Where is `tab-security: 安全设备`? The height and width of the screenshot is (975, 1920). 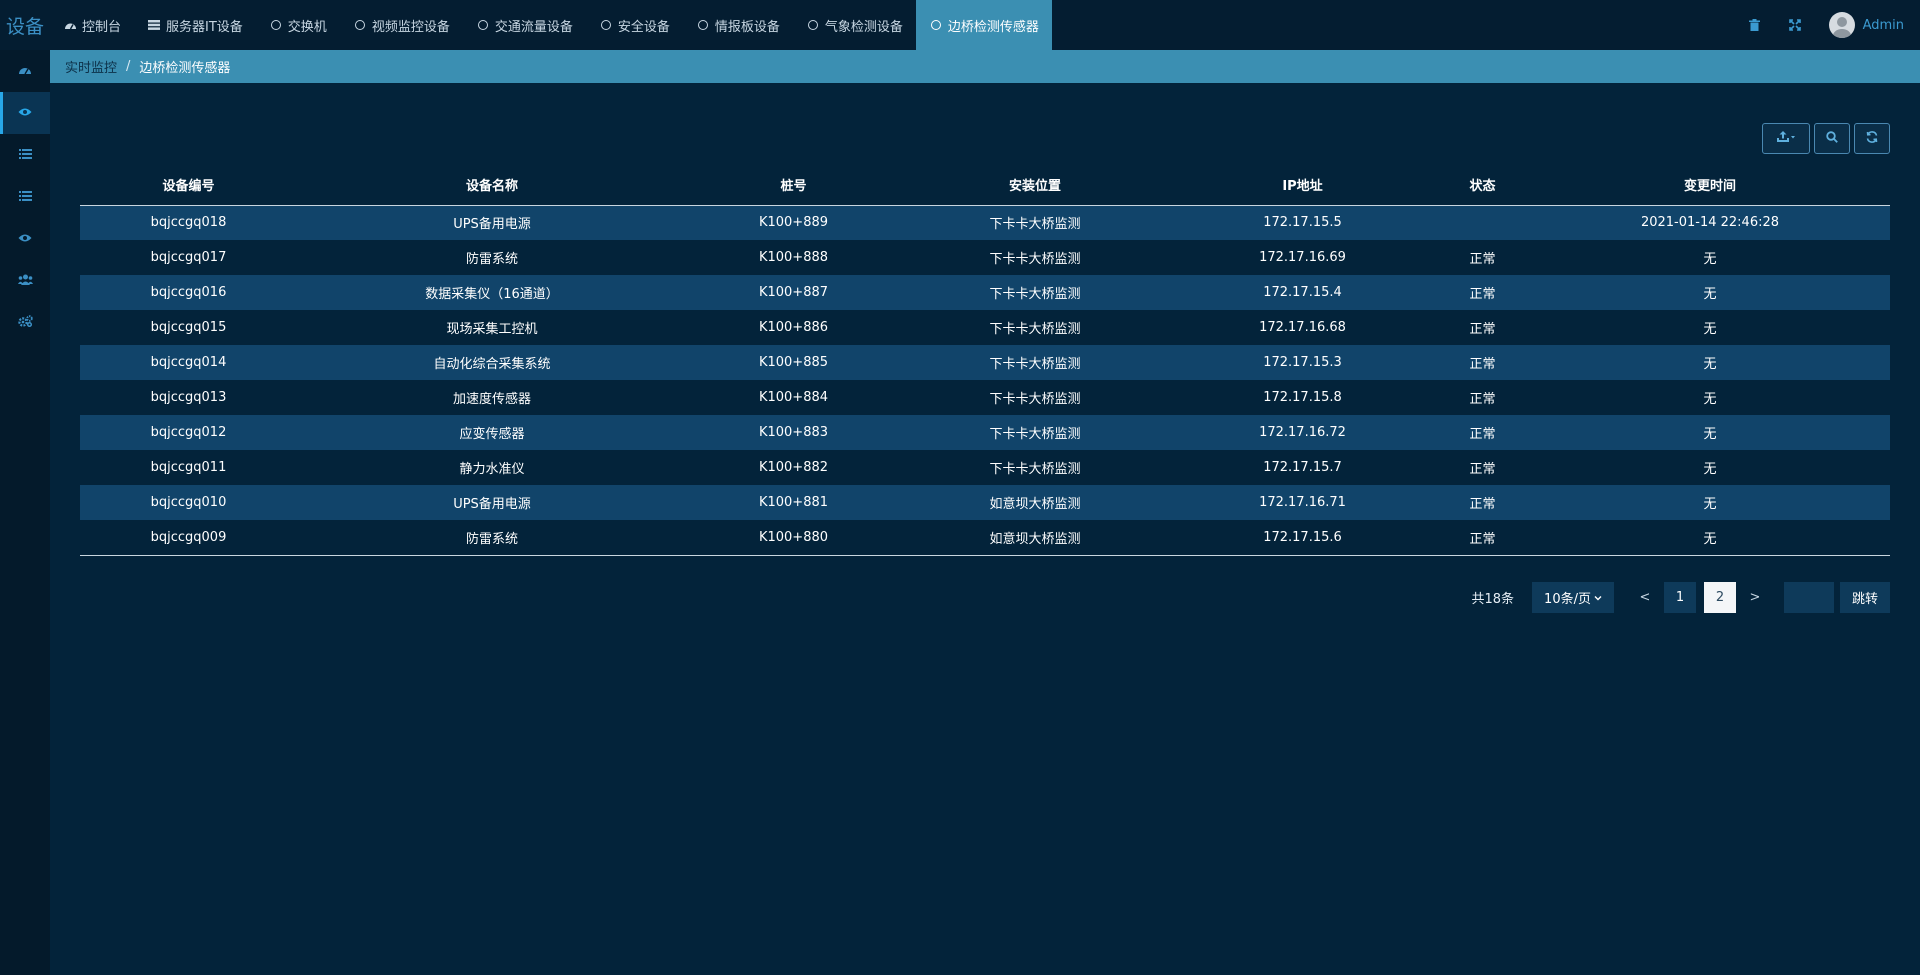 tab-security: 安全设备 is located at coordinates (634, 25).